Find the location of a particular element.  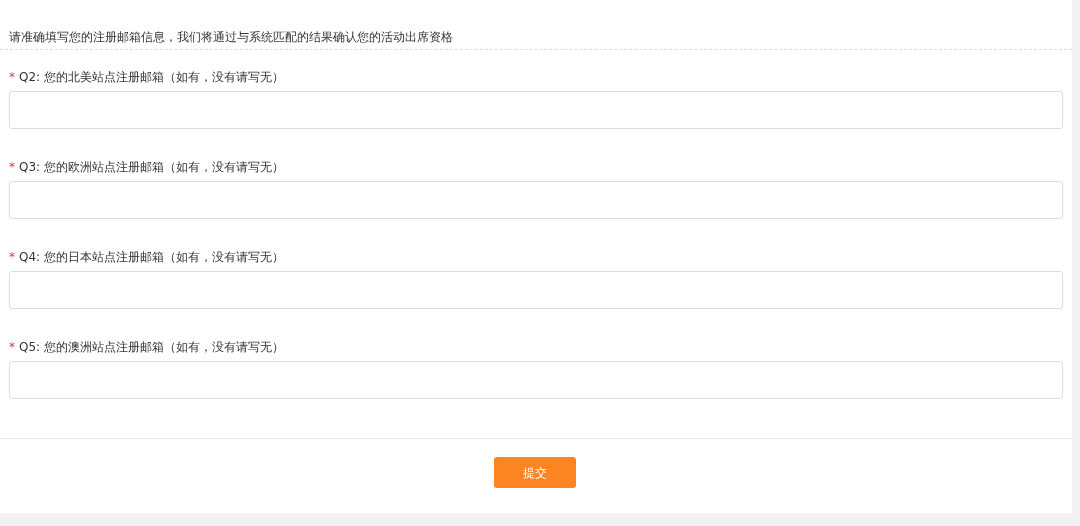

question-label: Q3: 您的欧洲站点注册邮箱（如有，没有请写无） is located at coordinates (151, 167).